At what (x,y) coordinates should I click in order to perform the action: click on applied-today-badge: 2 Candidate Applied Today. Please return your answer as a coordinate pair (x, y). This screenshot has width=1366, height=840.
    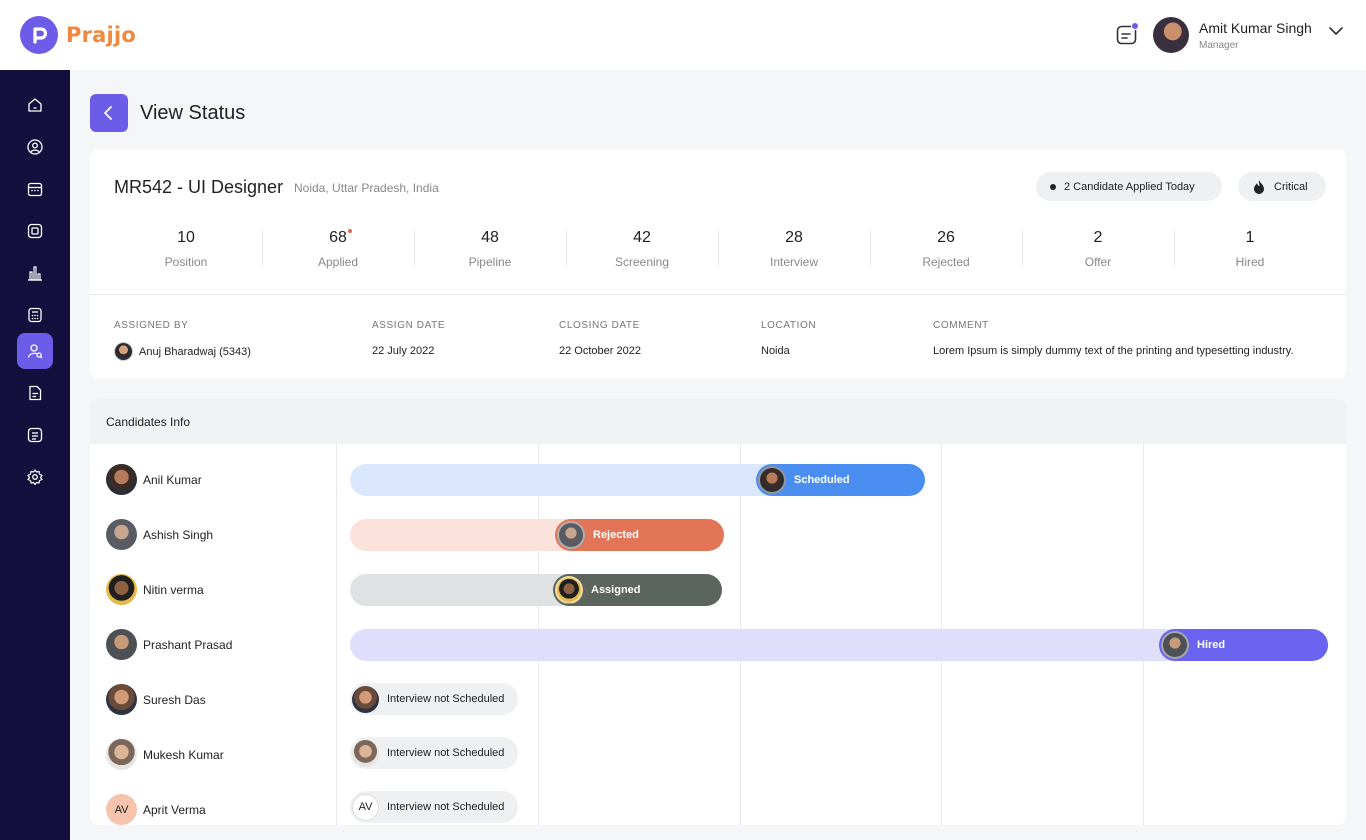
    Looking at the image, I should click on (1129, 186).